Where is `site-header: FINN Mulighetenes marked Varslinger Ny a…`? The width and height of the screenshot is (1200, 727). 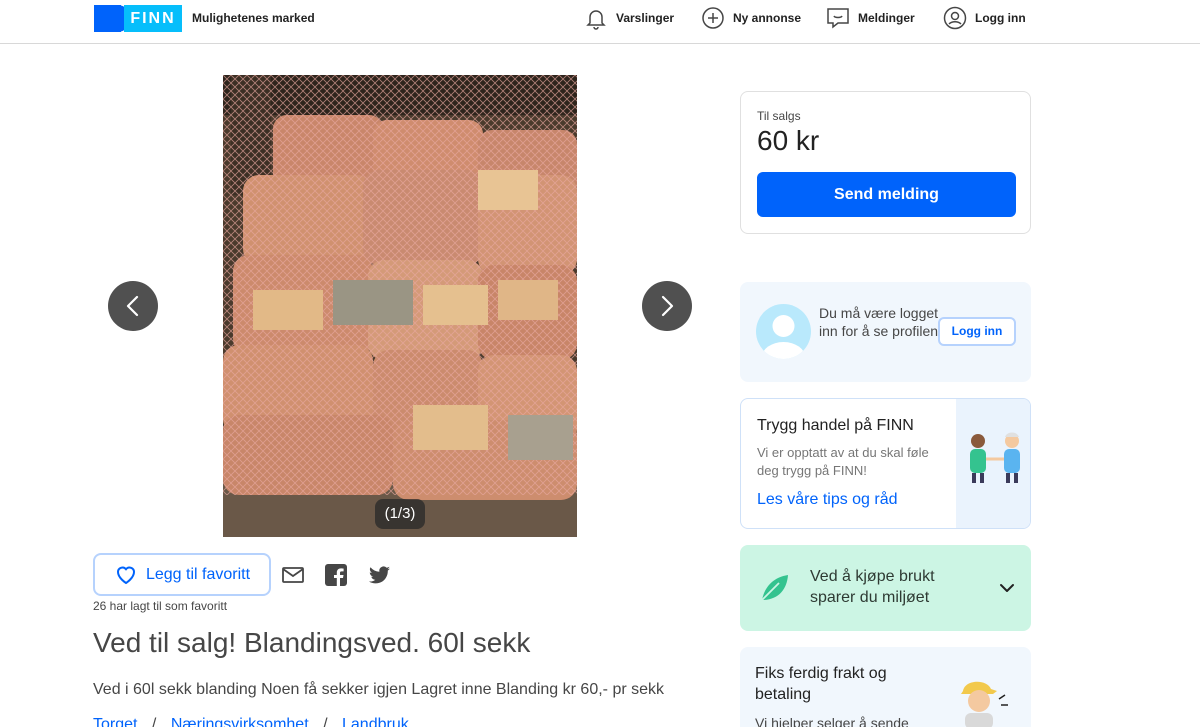
site-header: FINN Mulighetenes marked Varslinger Ny a… is located at coordinates (600, 22).